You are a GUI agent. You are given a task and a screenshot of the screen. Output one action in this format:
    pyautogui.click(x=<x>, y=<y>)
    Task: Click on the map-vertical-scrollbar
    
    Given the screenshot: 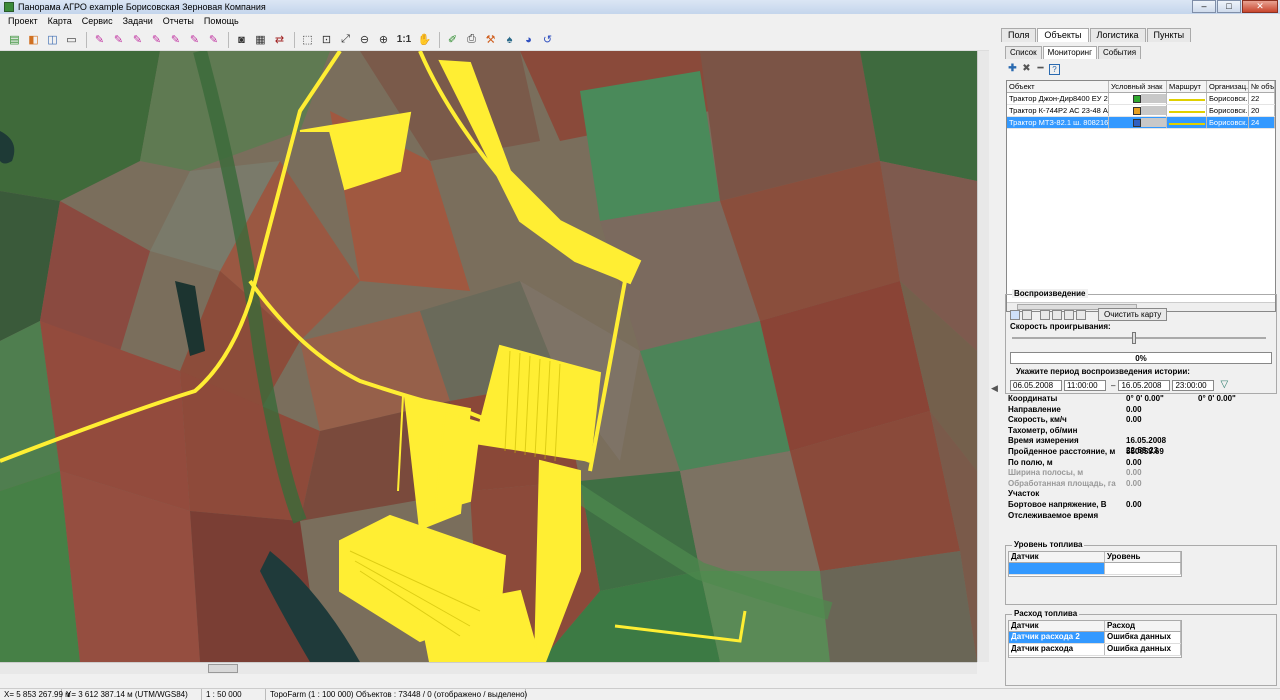 What is the action you would take?
    pyautogui.click(x=983, y=356)
    